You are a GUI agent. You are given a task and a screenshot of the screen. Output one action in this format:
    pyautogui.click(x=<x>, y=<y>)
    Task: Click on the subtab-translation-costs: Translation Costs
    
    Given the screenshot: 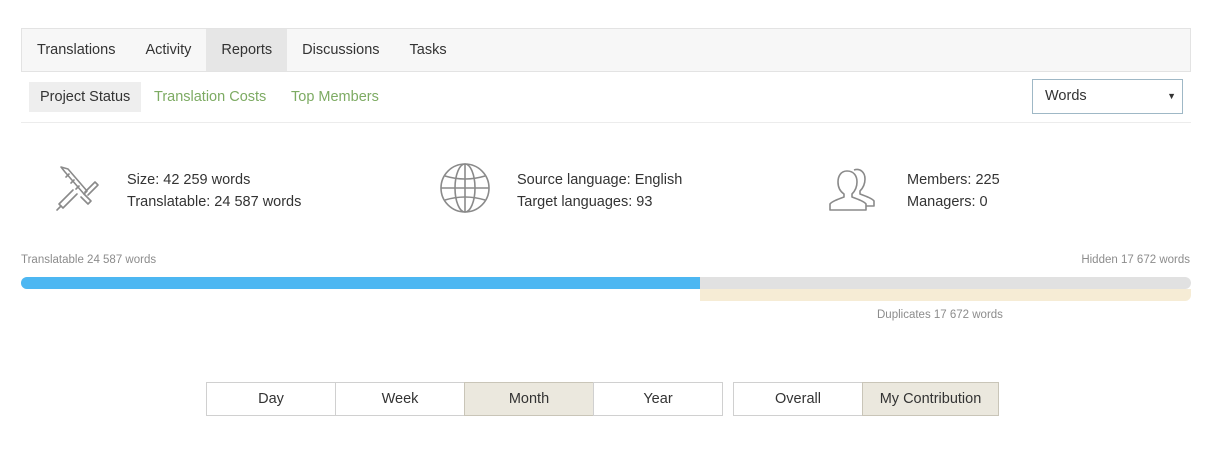 What is the action you would take?
    pyautogui.click(x=210, y=97)
    